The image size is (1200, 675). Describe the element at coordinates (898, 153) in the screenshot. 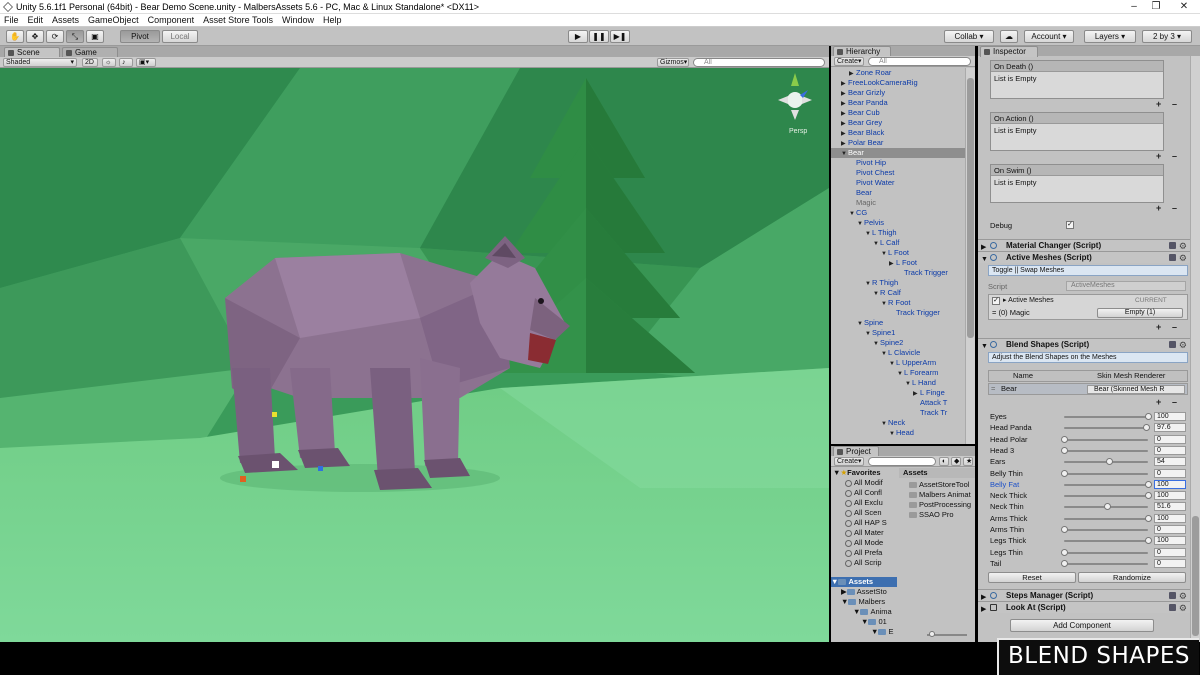

I see `hierarchy-item: ▼Bear` at that location.